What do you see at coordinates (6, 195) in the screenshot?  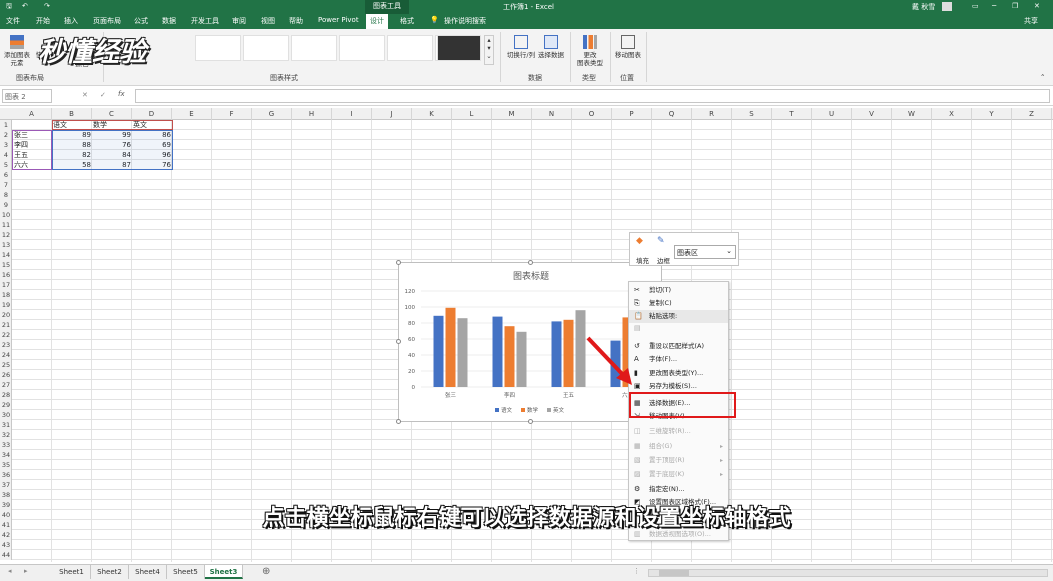 I see `row-header: 8` at bounding box center [6, 195].